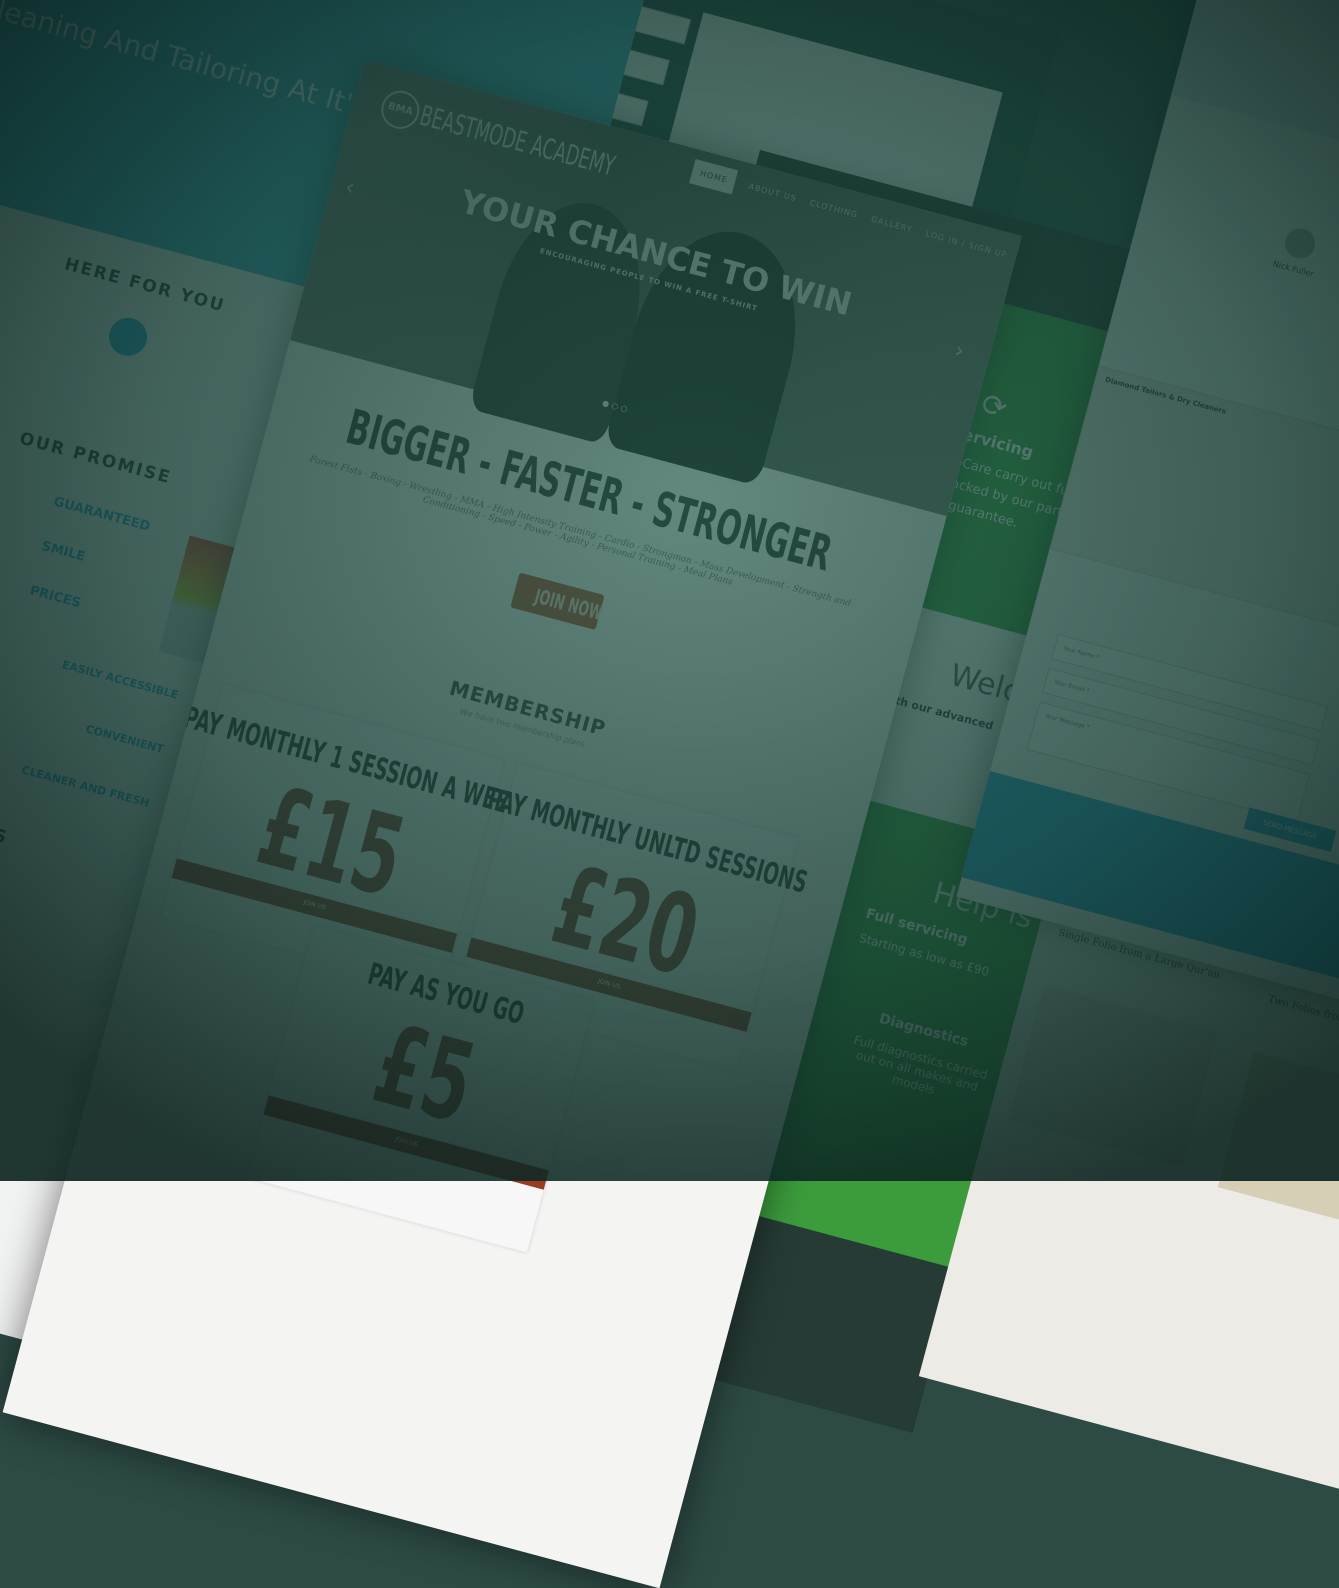 The width and height of the screenshot is (1339, 1588). I want to click on top-photo, so click(1255, 110).